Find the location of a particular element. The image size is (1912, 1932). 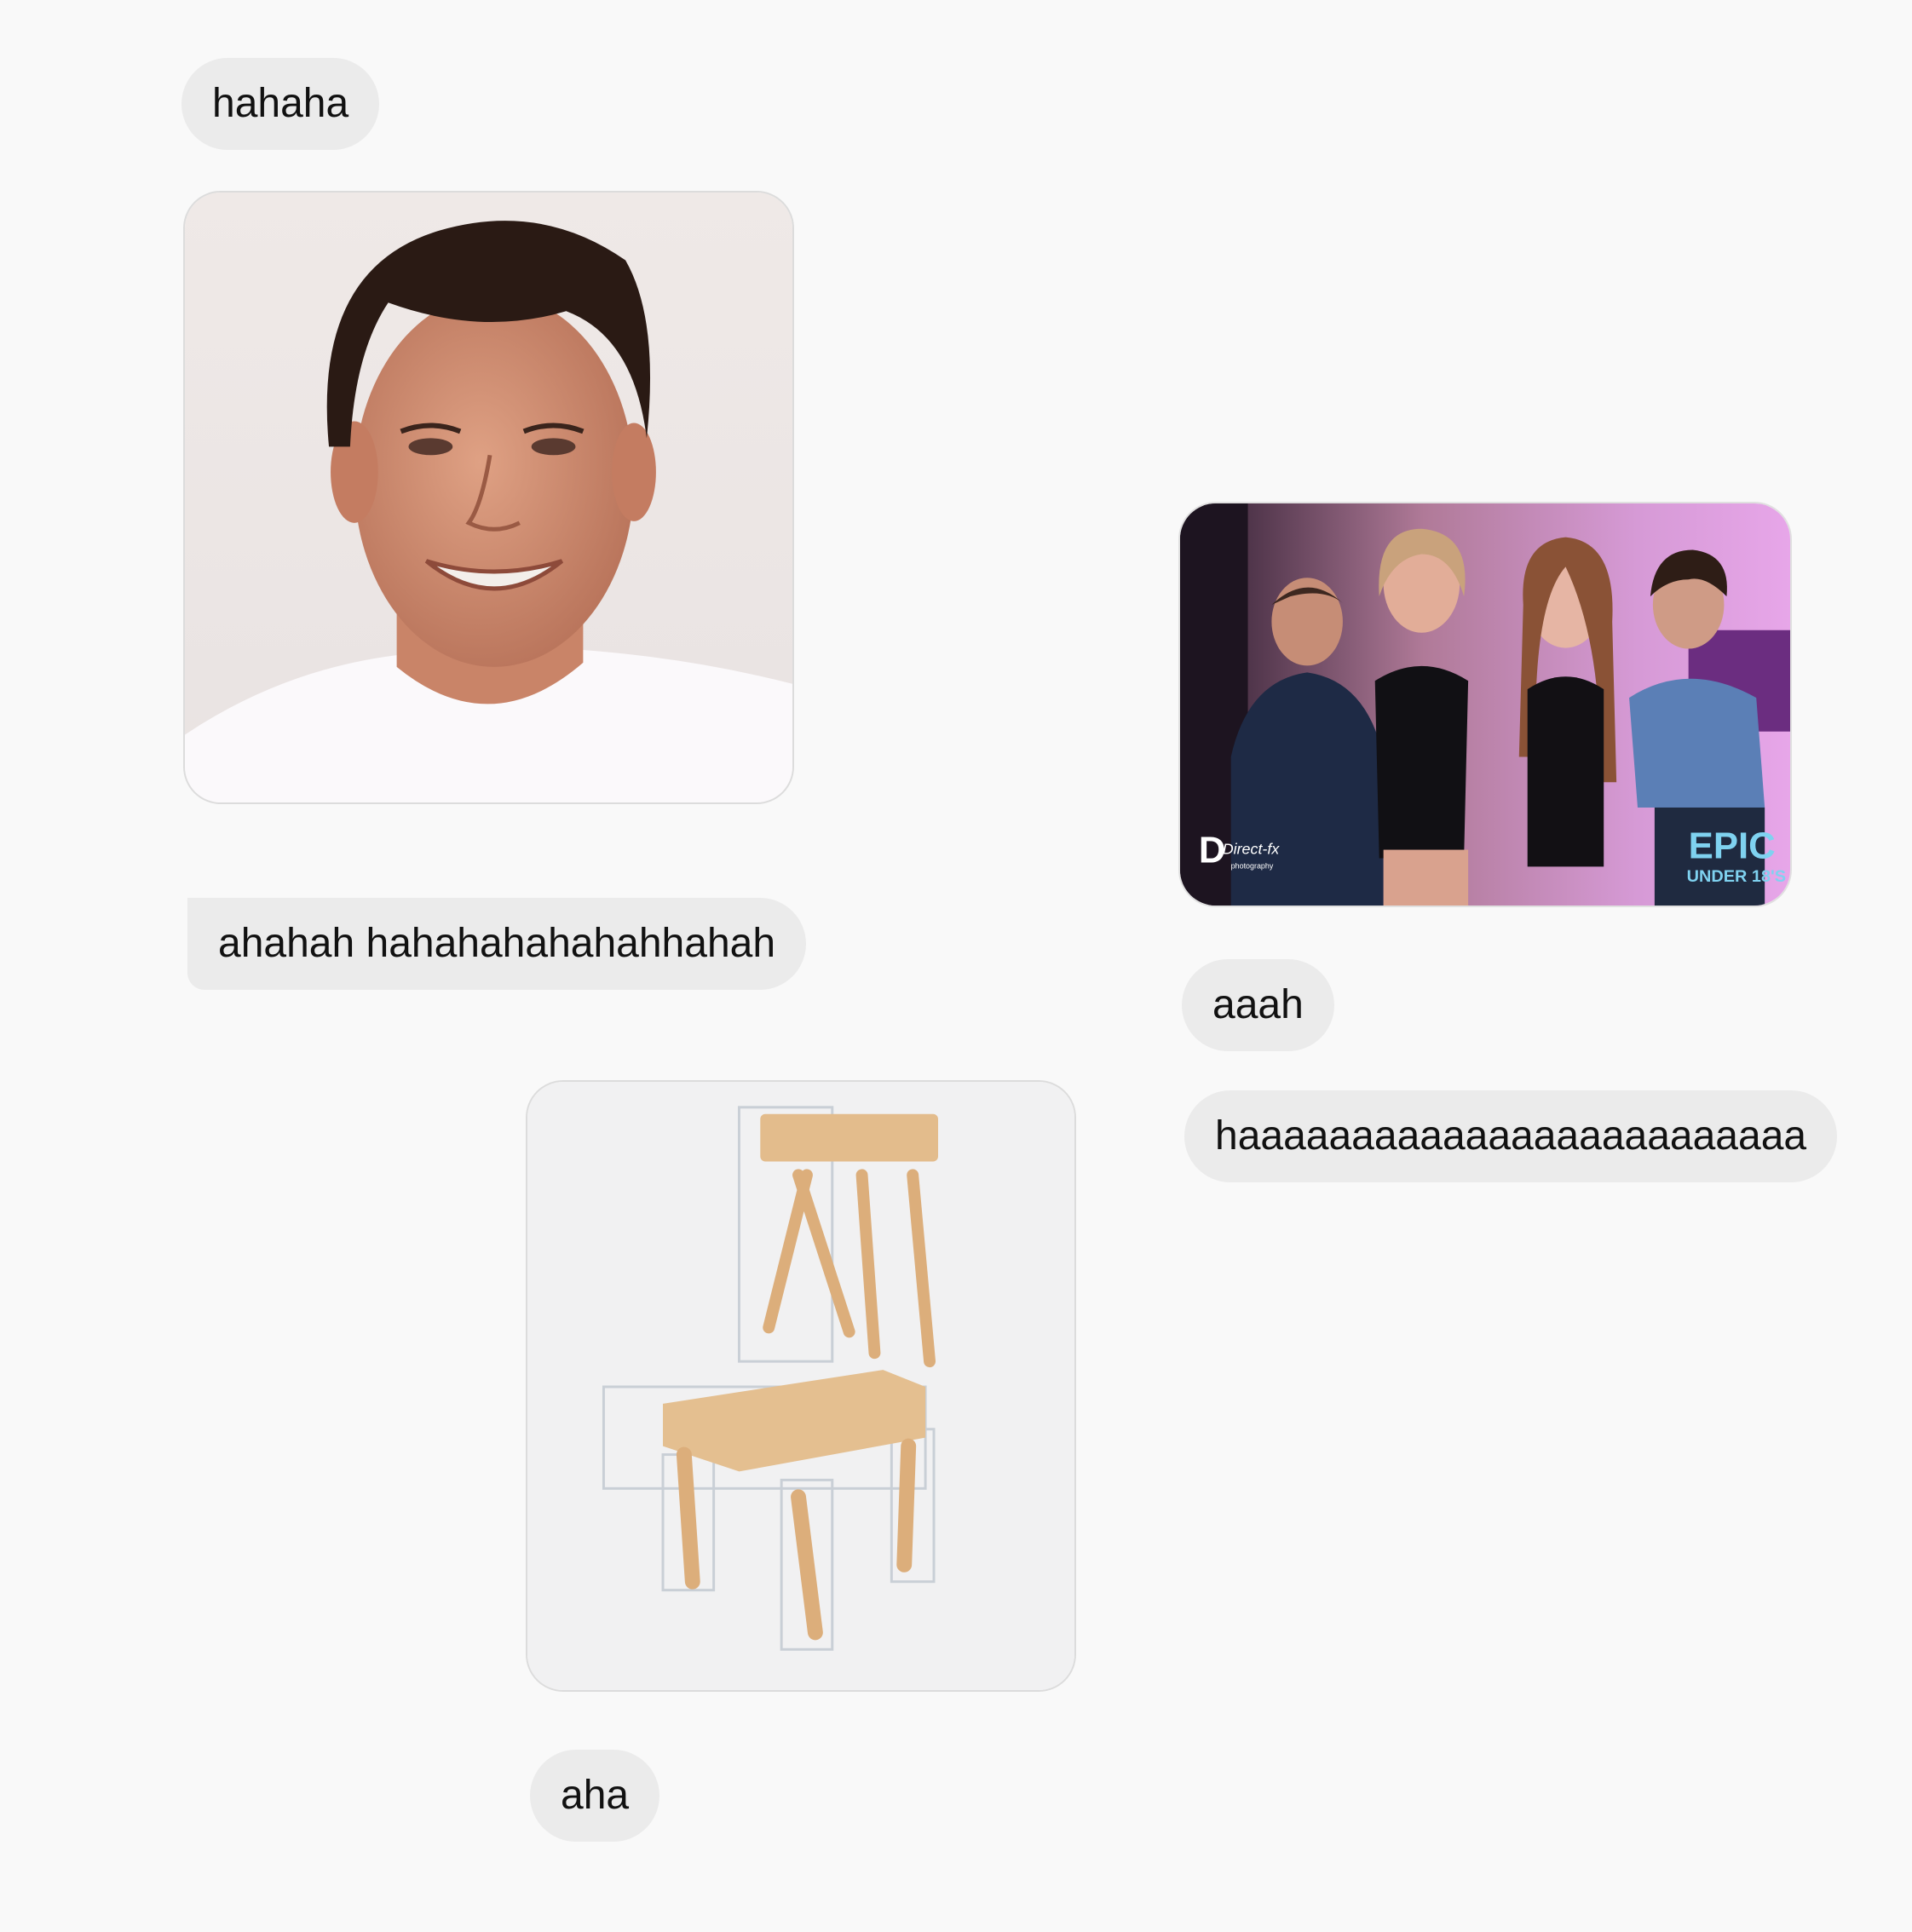

image-message-party: D Direct-fx photography EPIC UNDER 18'S is located at coordinates (1485, 705).